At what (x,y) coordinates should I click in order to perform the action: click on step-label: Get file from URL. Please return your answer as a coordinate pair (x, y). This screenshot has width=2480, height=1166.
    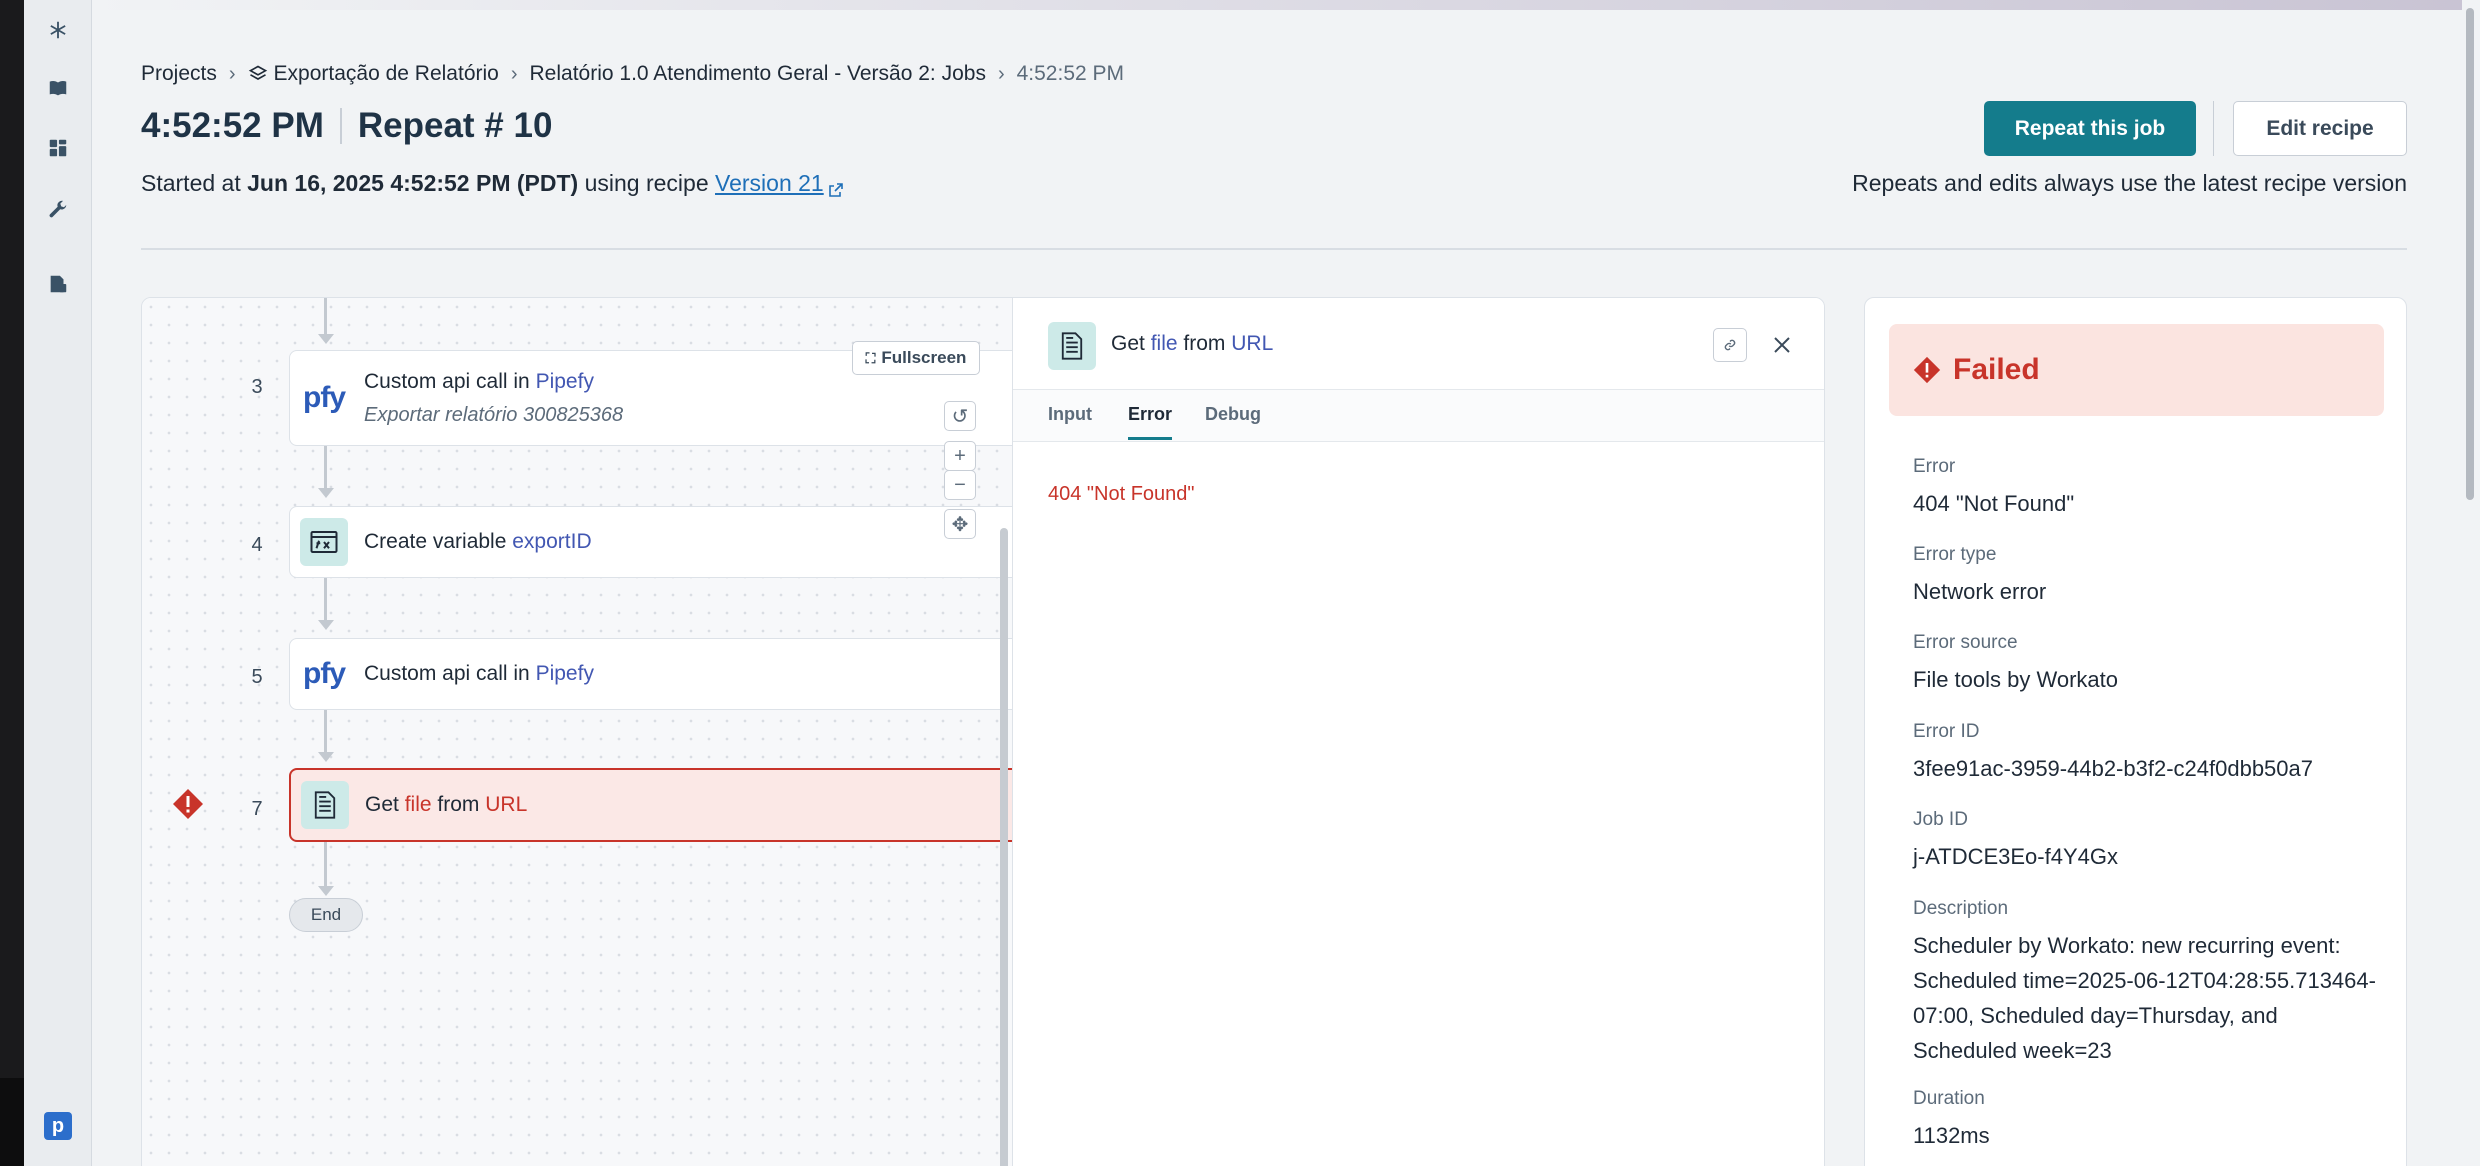
    Looking at the image, I should click on (446, 804).